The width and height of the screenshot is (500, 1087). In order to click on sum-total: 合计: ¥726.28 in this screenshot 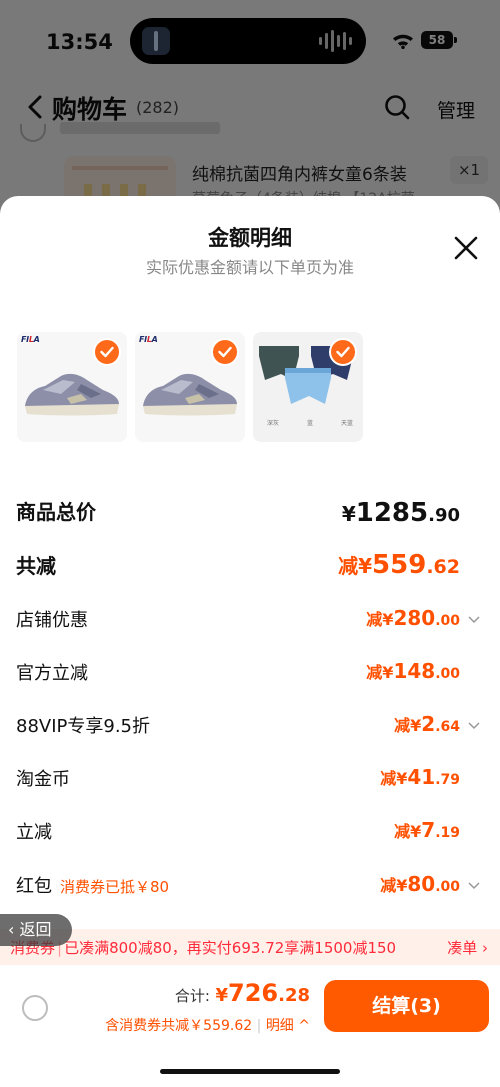, I will do `click(242, 993)`.